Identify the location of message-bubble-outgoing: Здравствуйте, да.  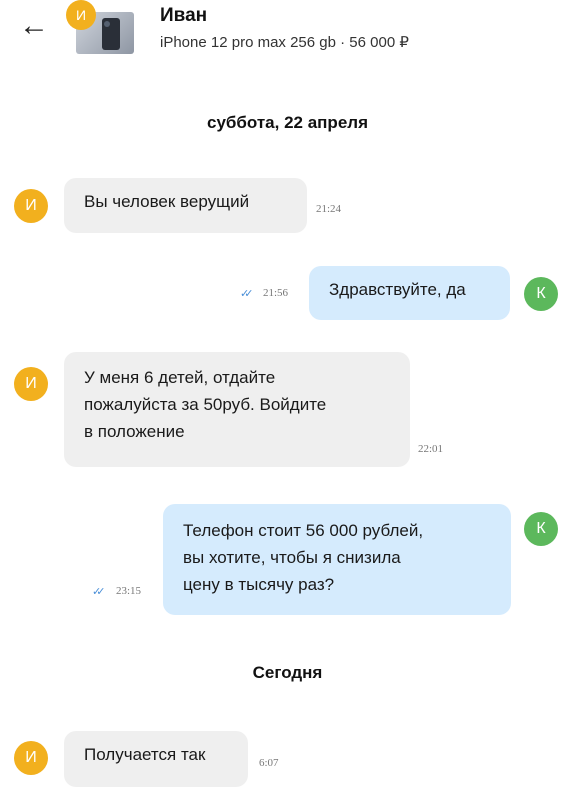
(409, 293).